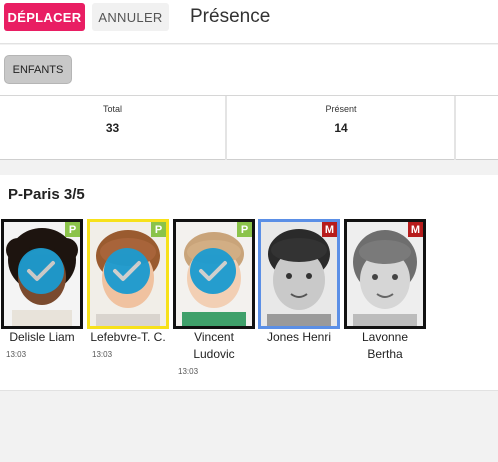 The image size is (498, 462). I want to click on stats-bar: Total 33 Présent 14, so click(249, 128).